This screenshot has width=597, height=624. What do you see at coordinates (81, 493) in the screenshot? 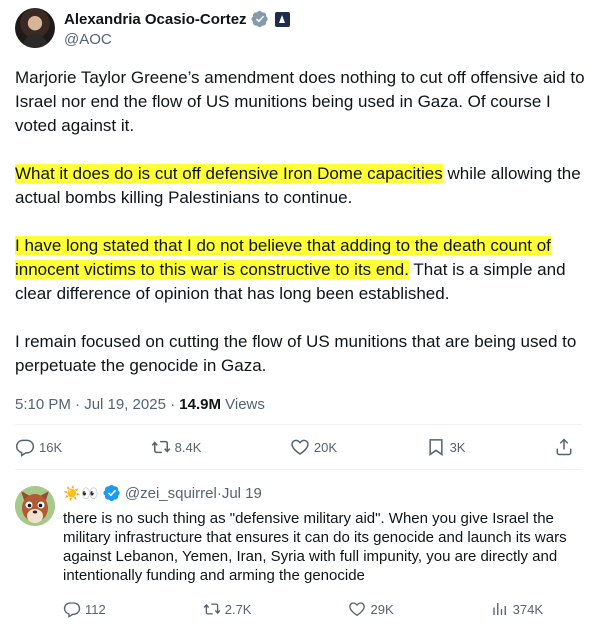
I see `reply-display-name: ☀️👀` at bounding box center [81, 493].